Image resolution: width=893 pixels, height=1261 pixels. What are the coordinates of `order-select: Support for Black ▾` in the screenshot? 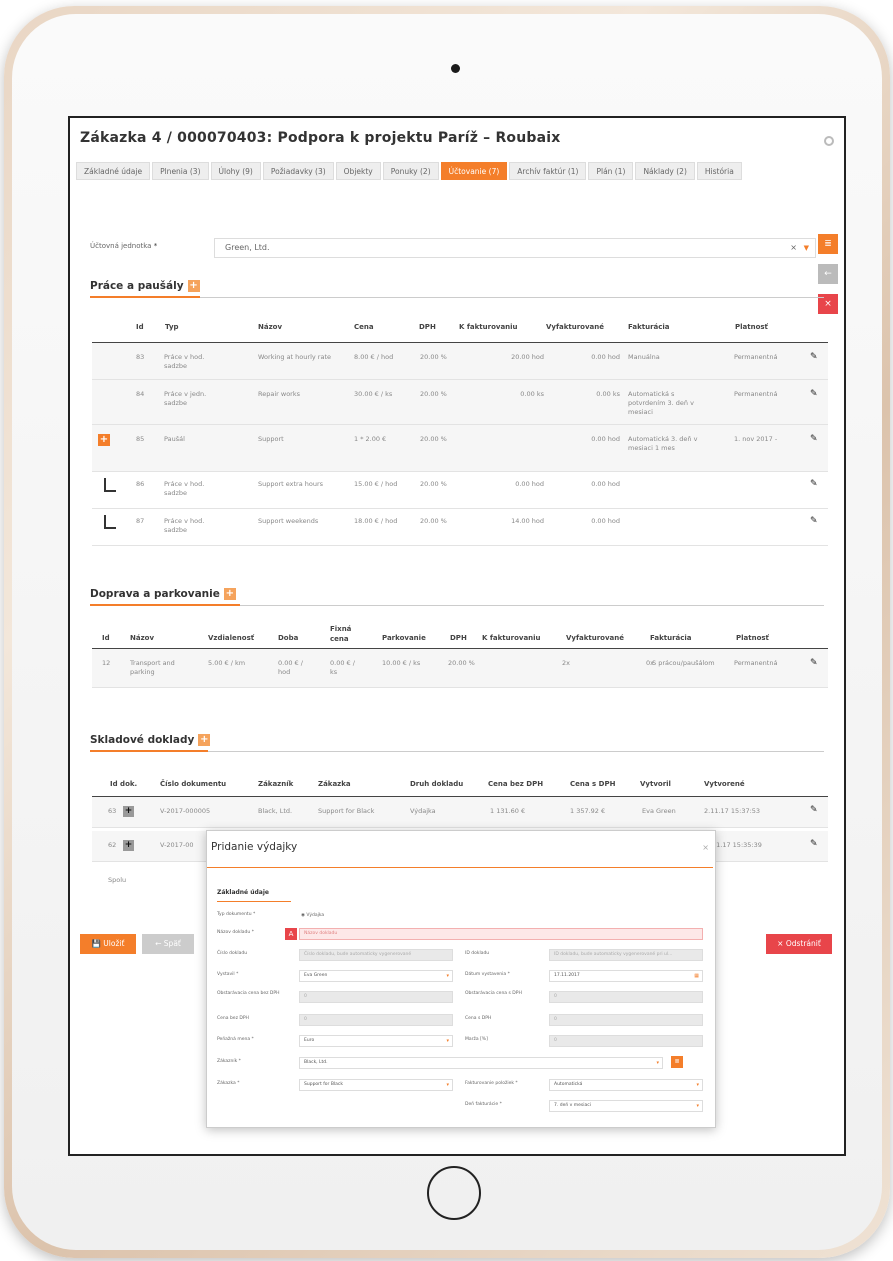 It's located at (376, 1085).